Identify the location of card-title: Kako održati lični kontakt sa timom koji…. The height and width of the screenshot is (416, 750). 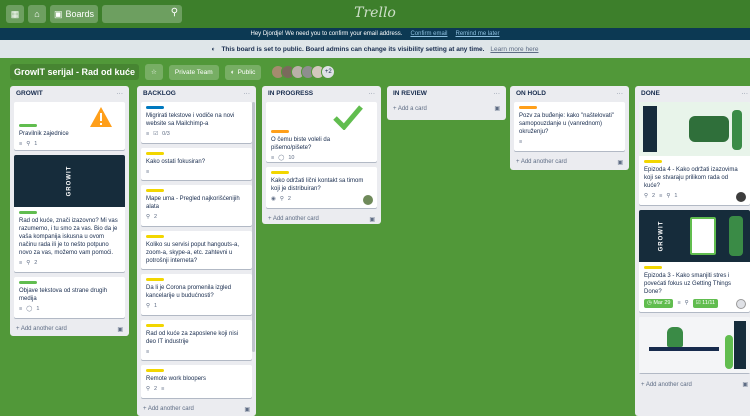
(317, 185).